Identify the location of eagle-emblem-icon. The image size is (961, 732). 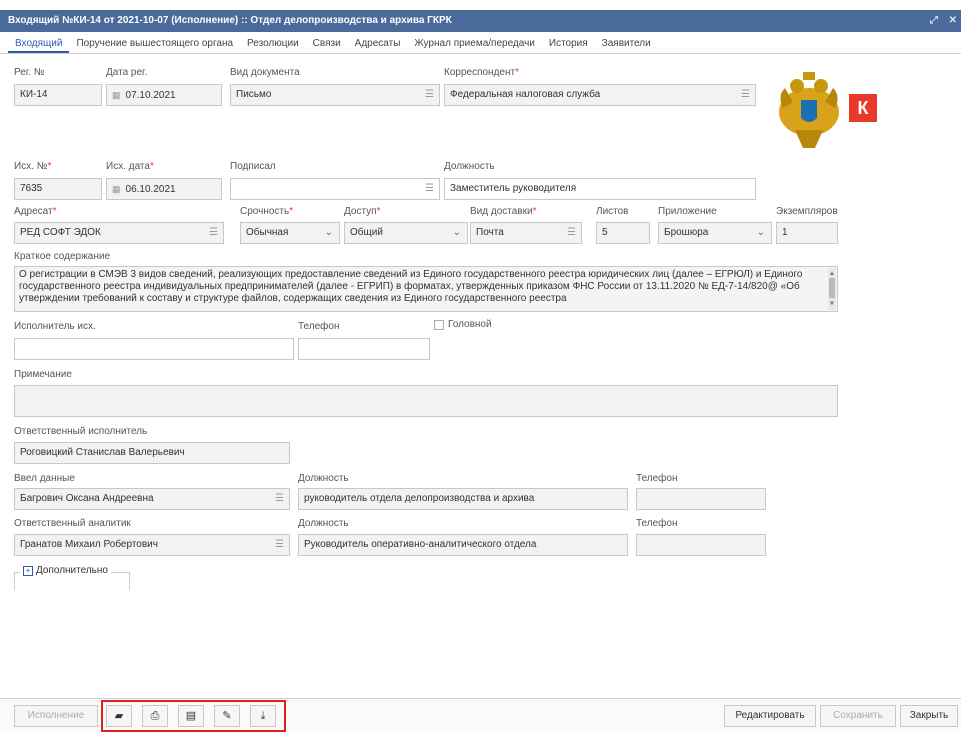
(809, 110).